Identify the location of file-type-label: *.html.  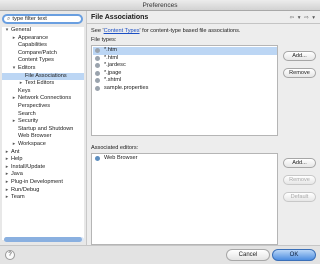
(111, 57).